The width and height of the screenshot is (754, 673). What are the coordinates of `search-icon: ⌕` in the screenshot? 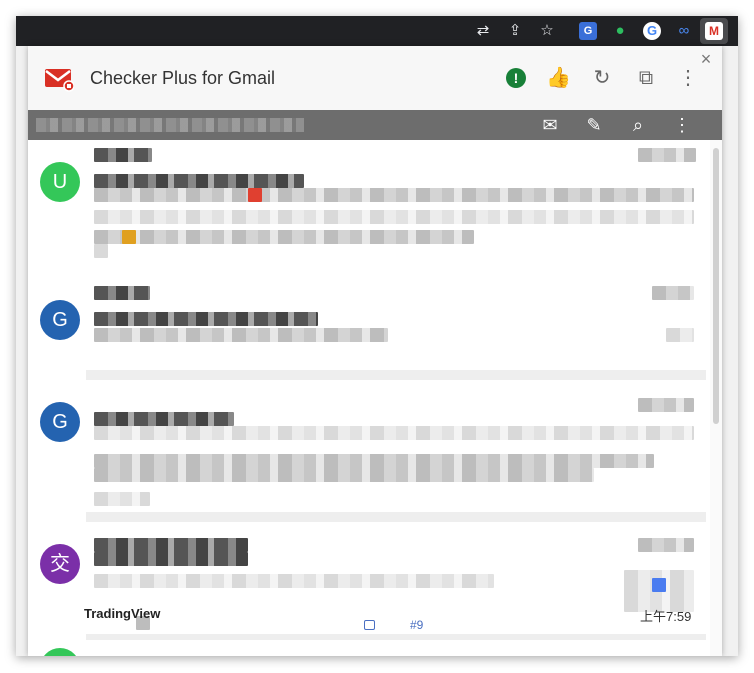 It's located at (638, 125).